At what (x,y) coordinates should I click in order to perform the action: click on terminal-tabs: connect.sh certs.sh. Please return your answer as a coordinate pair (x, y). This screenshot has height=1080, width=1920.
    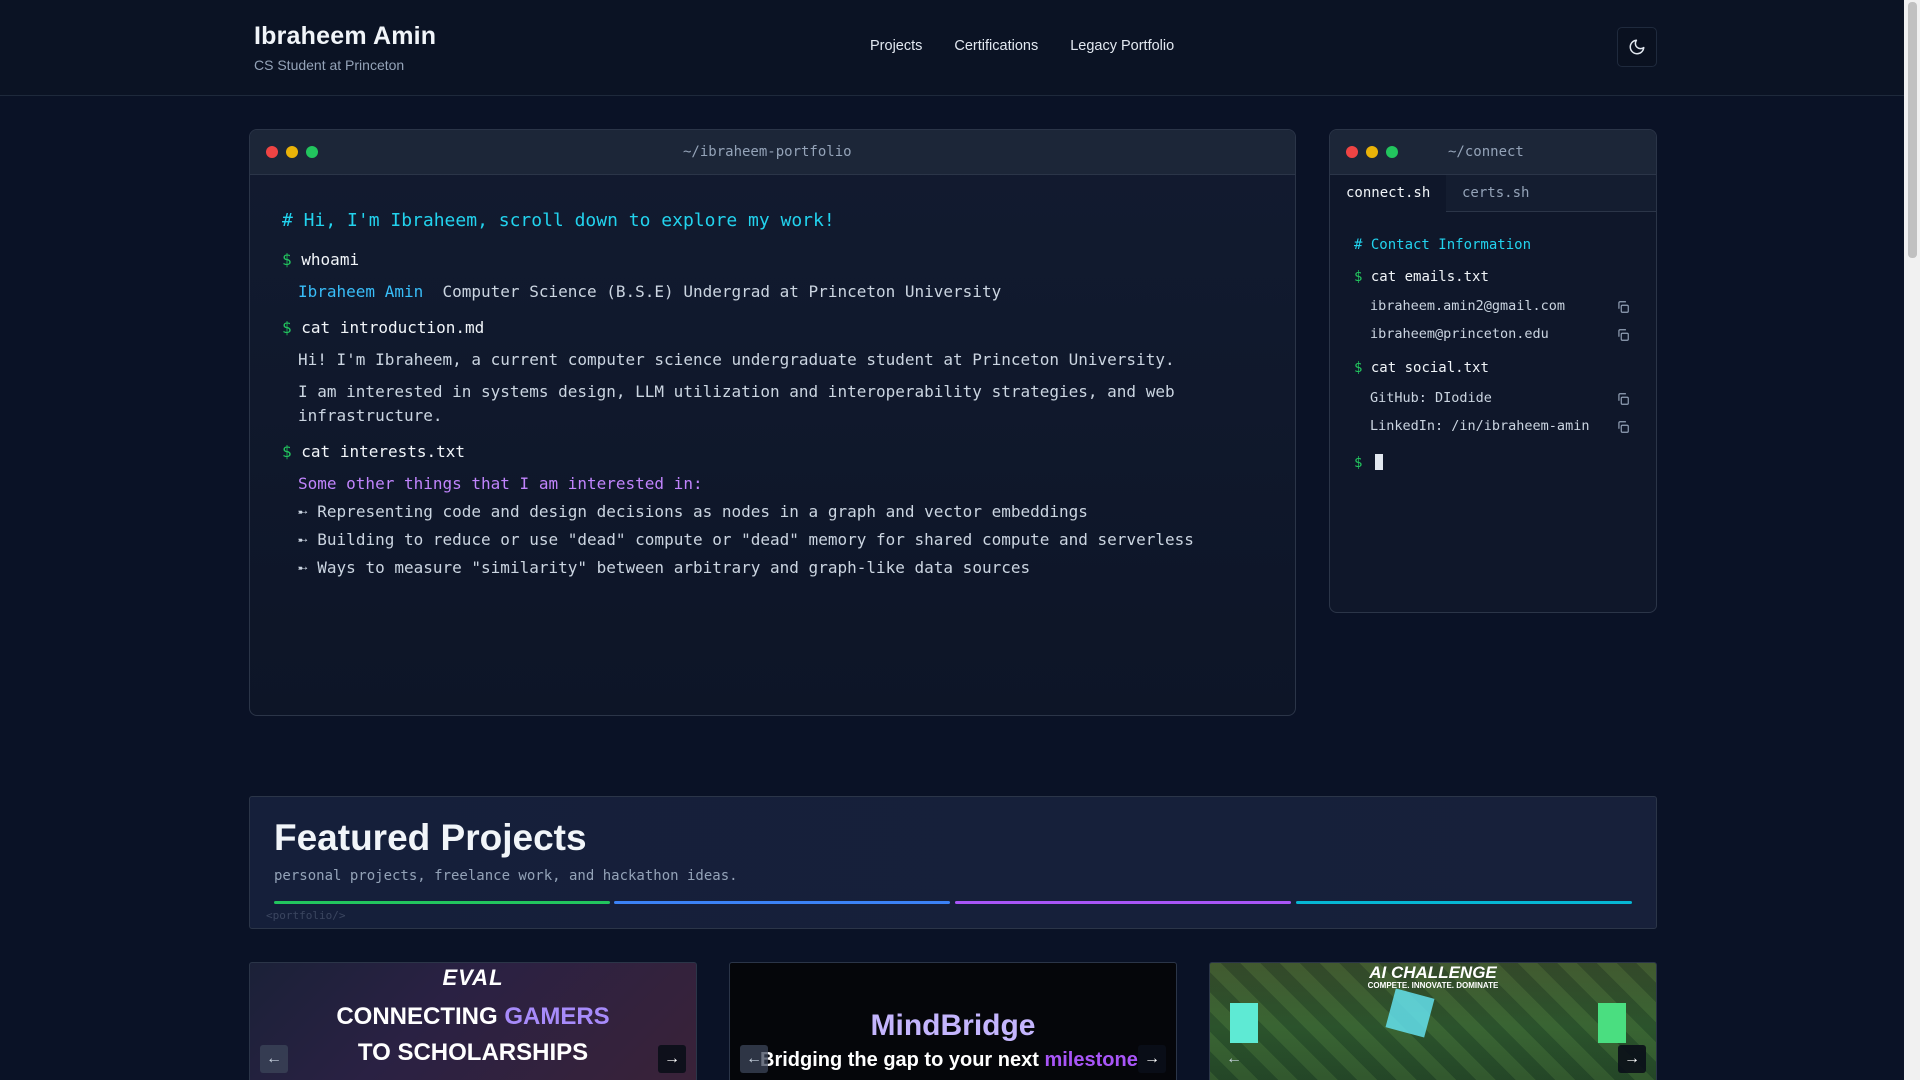
    Looking at the image, I should click on (1493, 193).